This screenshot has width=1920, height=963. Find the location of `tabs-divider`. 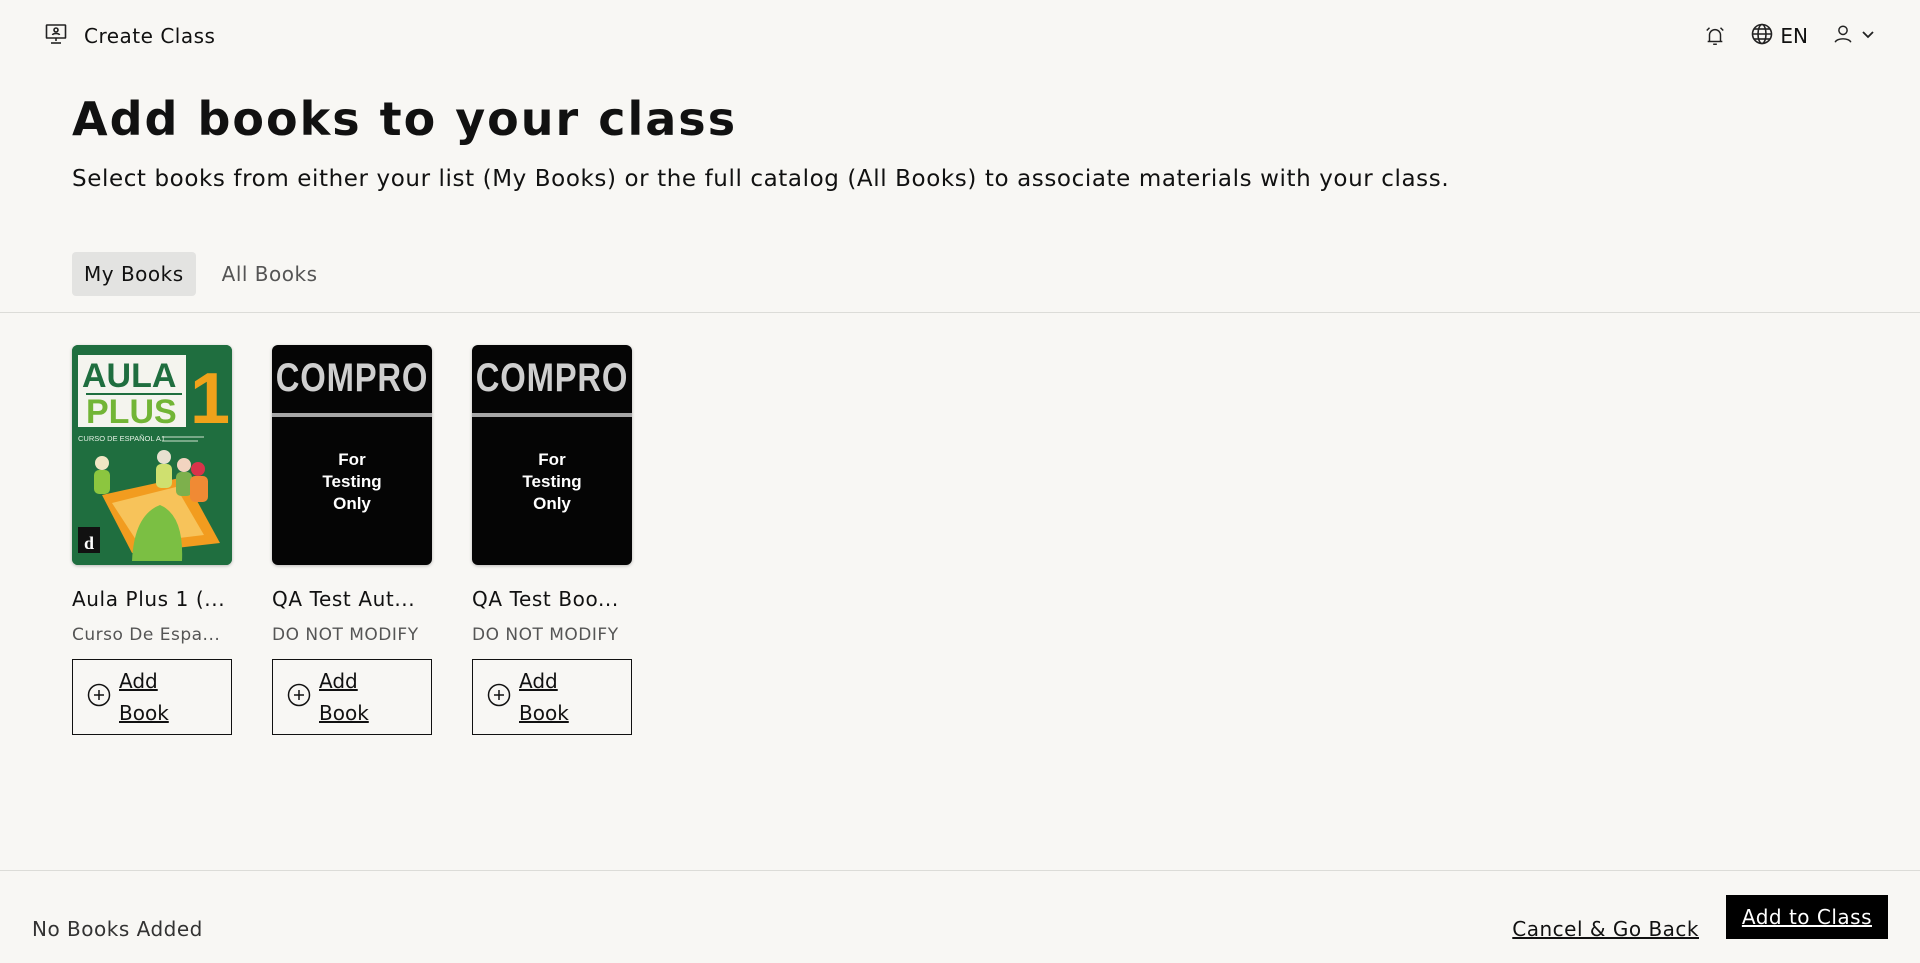

tabs-divider is located at coordinates (960, 312).